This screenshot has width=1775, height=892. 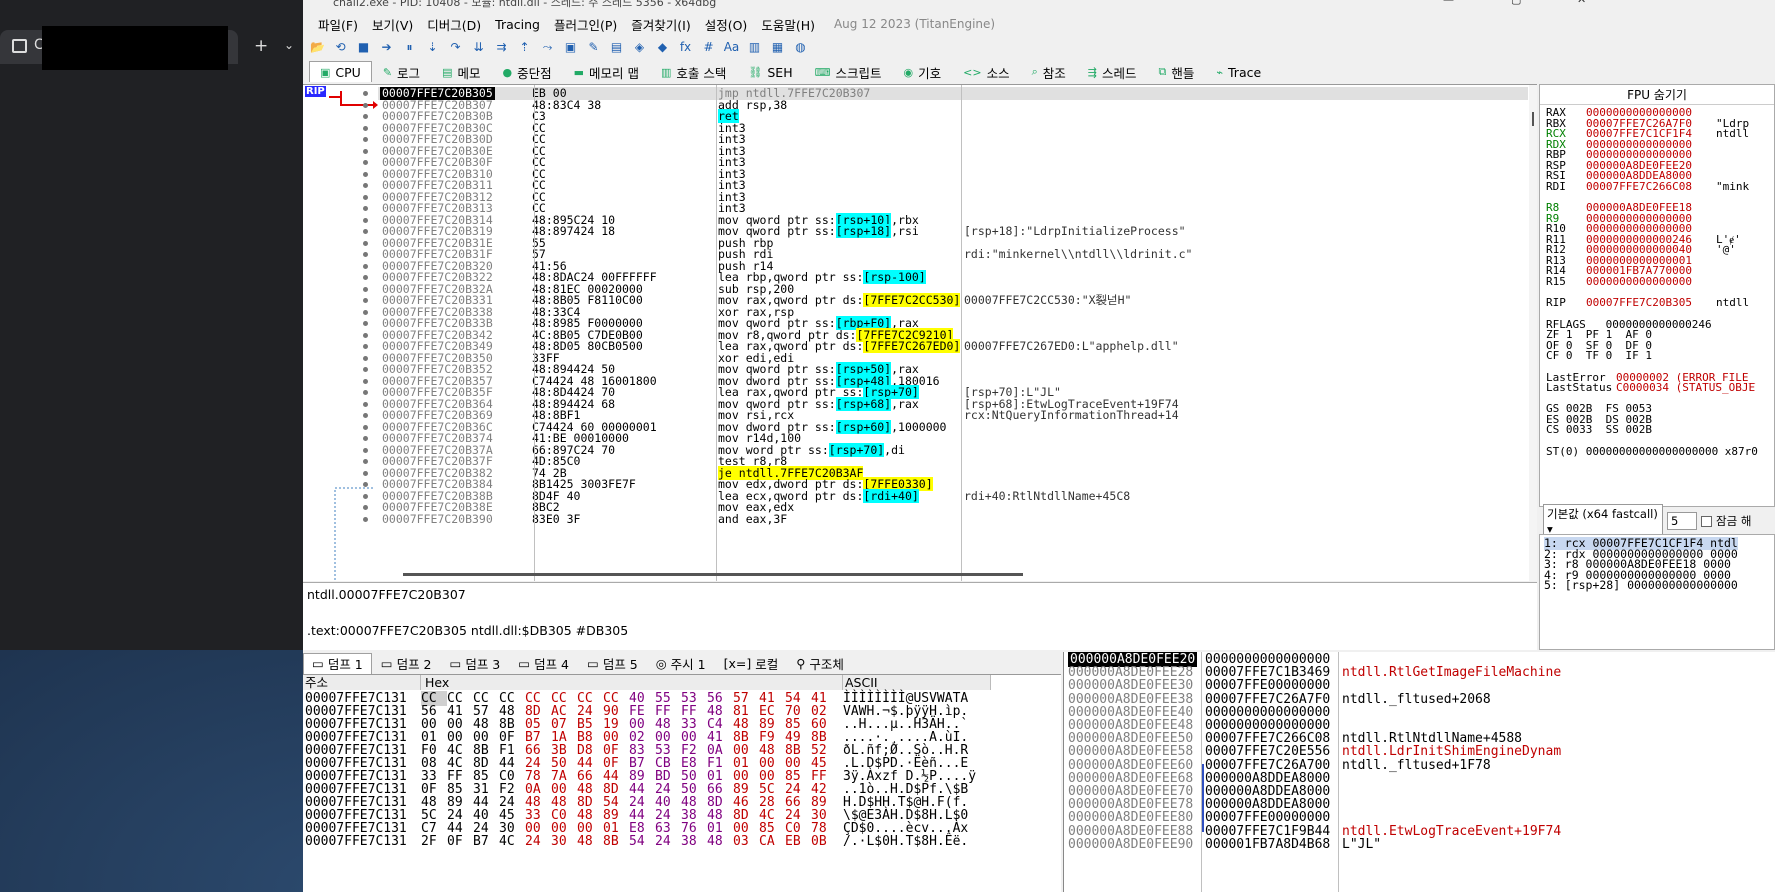 What do you see at coordinates (526, 71) in the screenshot?
I see `tab-breakpoint: ● 중단점` at bounding box center [526, 71].